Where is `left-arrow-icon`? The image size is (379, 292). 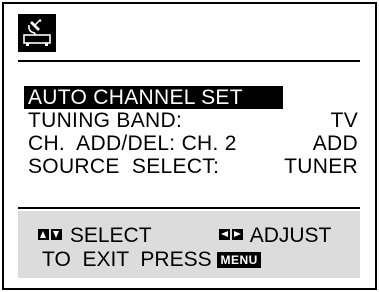
left-arrow-icon is located at coordinates (224, 234).